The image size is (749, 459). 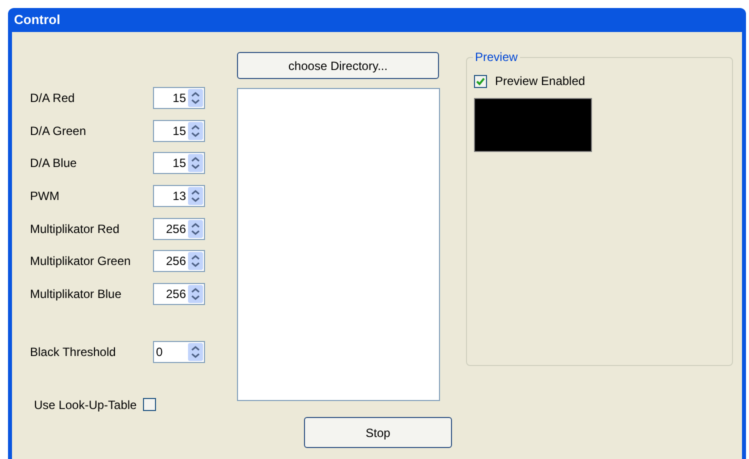 I want to click on spin-value: 13, so click(x=179, y=197).